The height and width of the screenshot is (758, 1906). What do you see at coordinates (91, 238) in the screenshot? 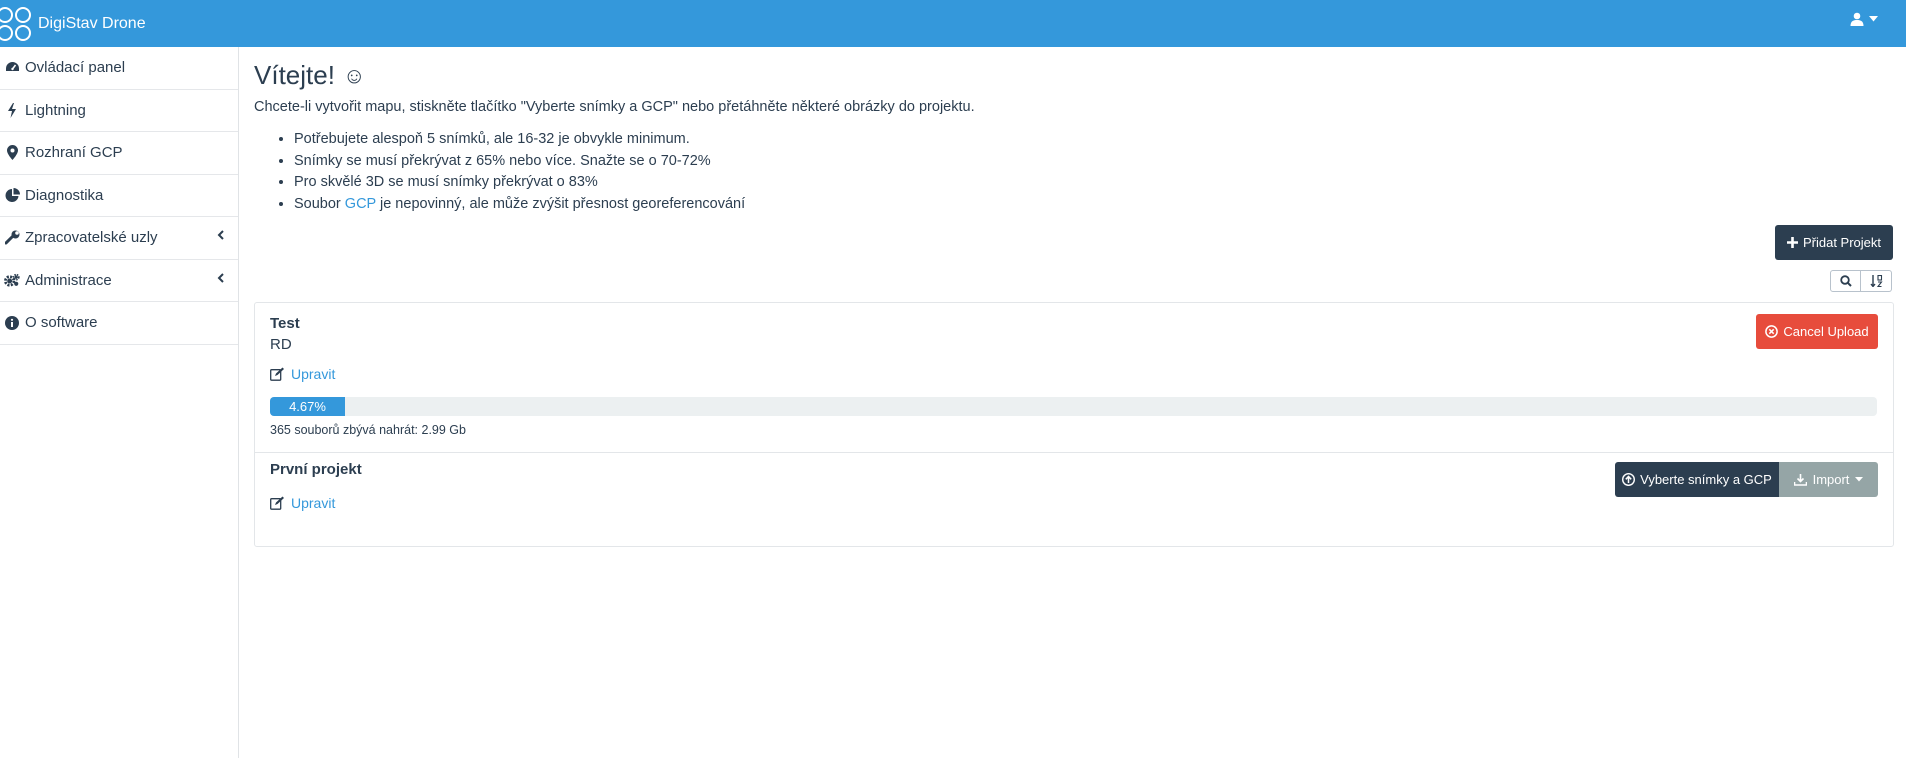
I see `sidebar-item-label: Zpracovatelské uzly` at bounding box center [91, 238].